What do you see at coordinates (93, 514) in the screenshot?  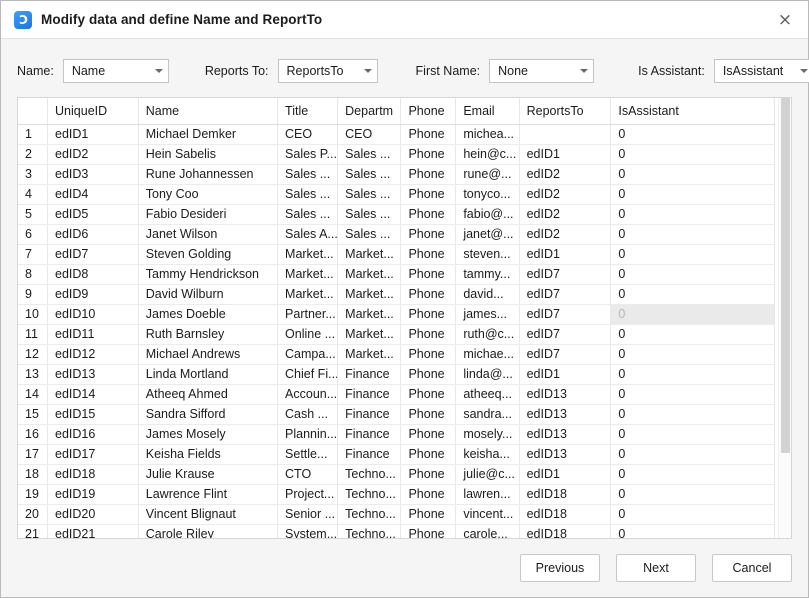 I see `cell-uniqueid: edID20` at bounding box center [93, 514].